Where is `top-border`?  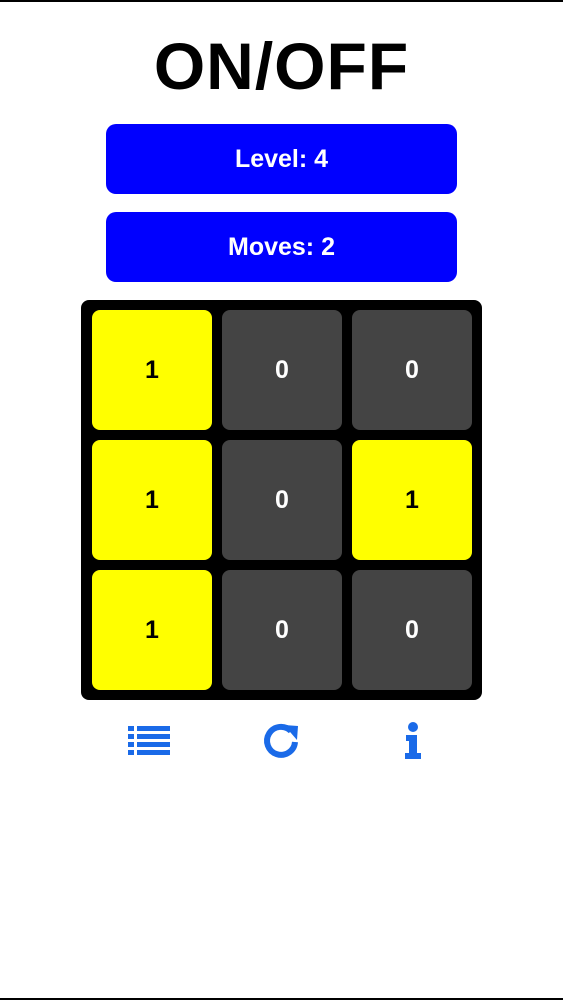
top-border is located at coordinates (281, 1).